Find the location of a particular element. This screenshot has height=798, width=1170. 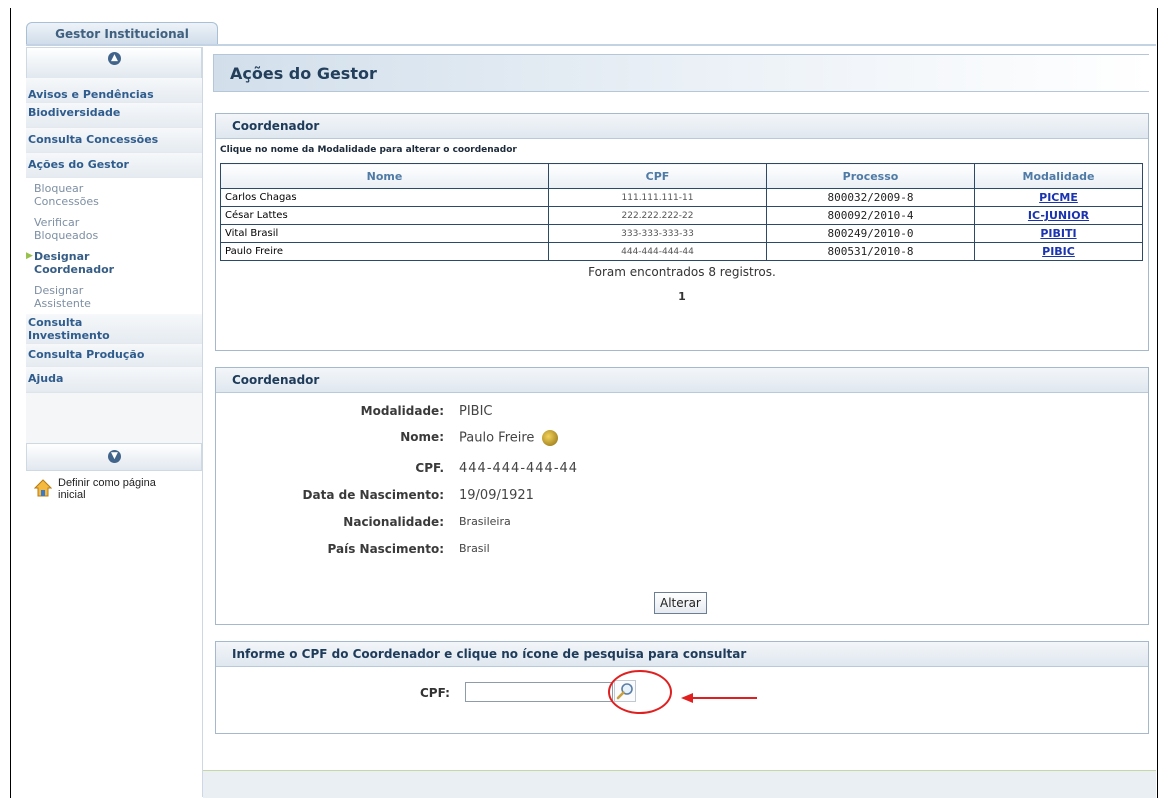

sidebar-top-header: ▲ is located at coordinates (114, 62).